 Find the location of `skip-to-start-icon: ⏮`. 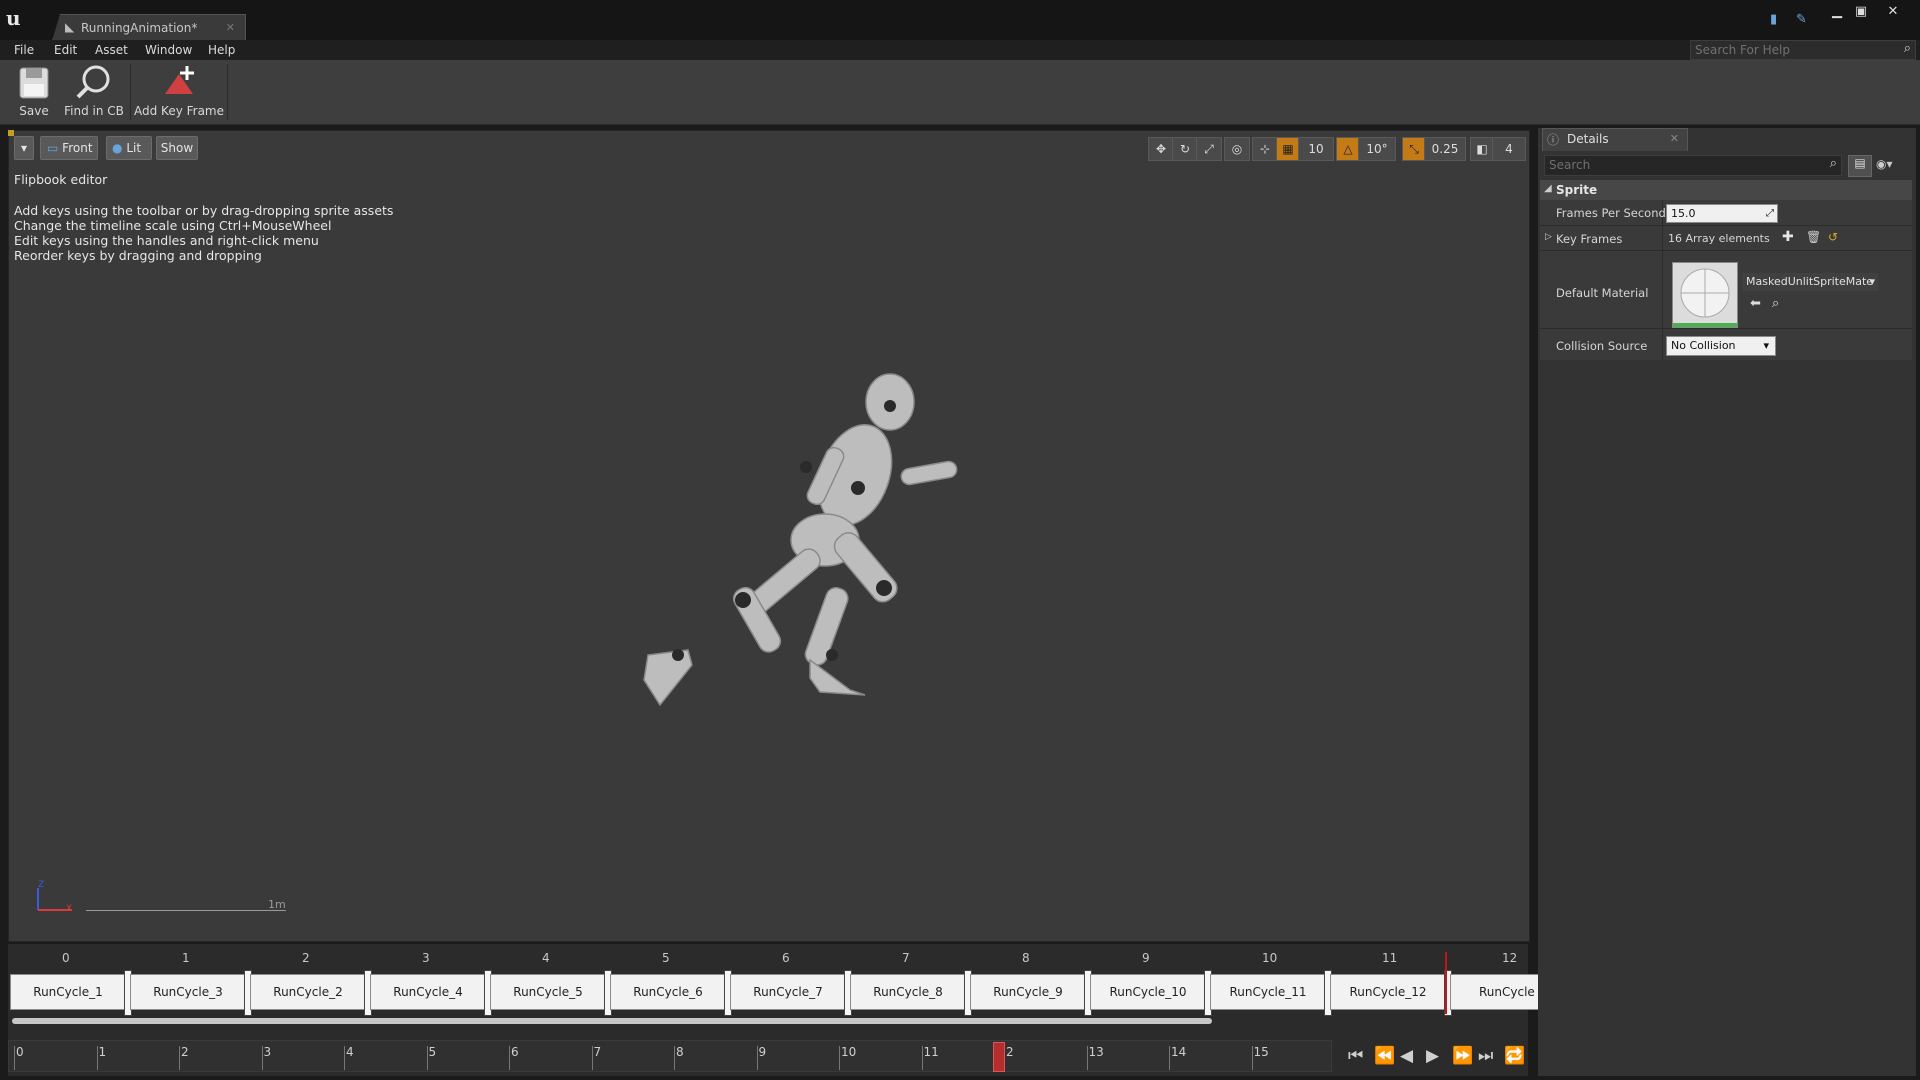

skip-to-start-icon: ⏮ is located at coordinates (1355, 1056).